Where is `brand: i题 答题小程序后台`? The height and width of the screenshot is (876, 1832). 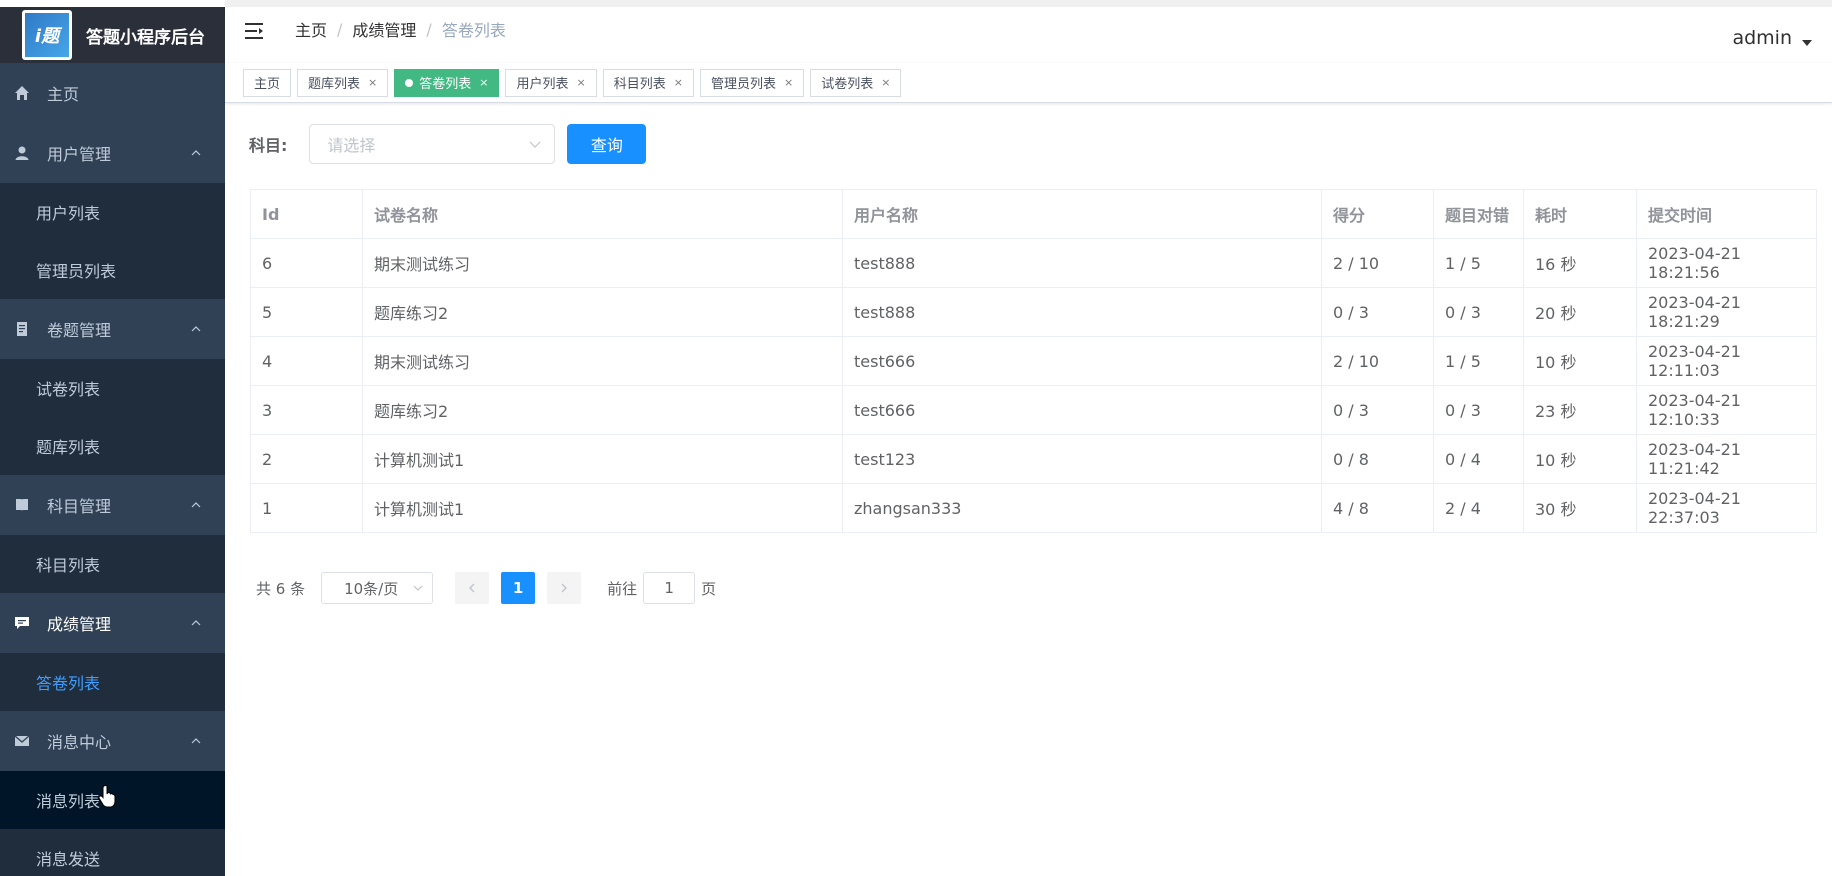 brand: i题 答题小程序后台 is located at coordinates (112, 31).